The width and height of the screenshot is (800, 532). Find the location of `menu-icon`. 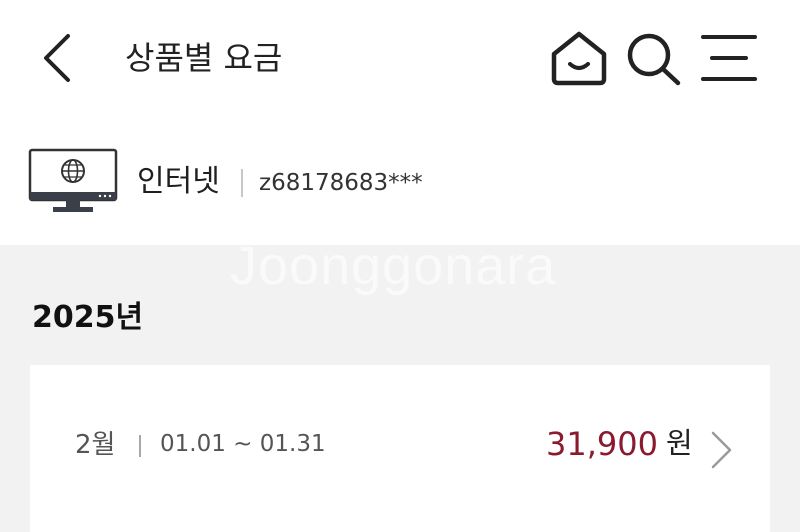

menu-icon is located at coordinates (729, 58).